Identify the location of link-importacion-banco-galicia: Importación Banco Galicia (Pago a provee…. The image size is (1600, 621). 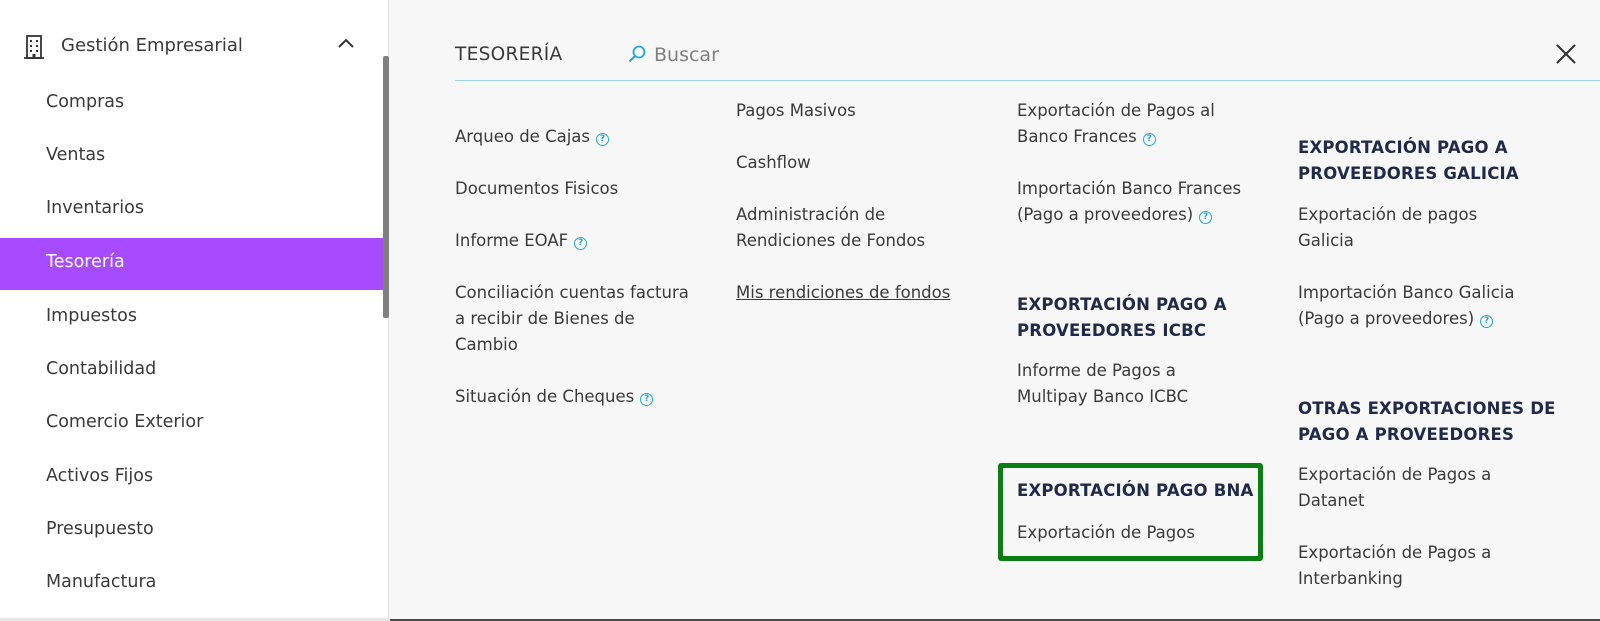
(1406, 306).